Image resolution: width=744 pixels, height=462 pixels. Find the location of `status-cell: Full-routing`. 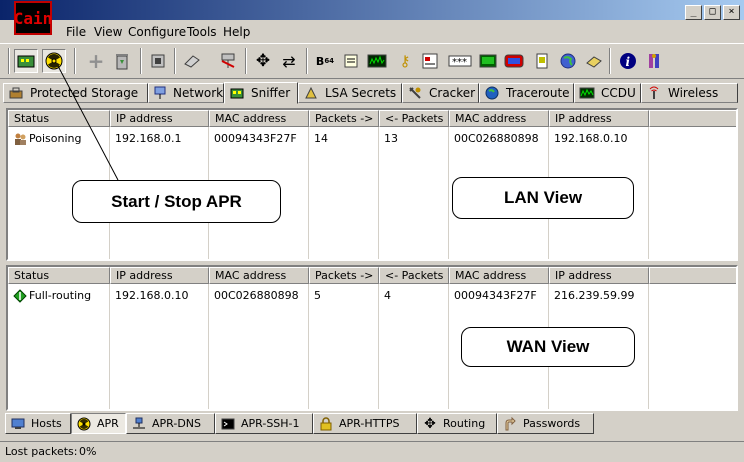

status-cell: Full-routing is located at coordinates (58, 295).